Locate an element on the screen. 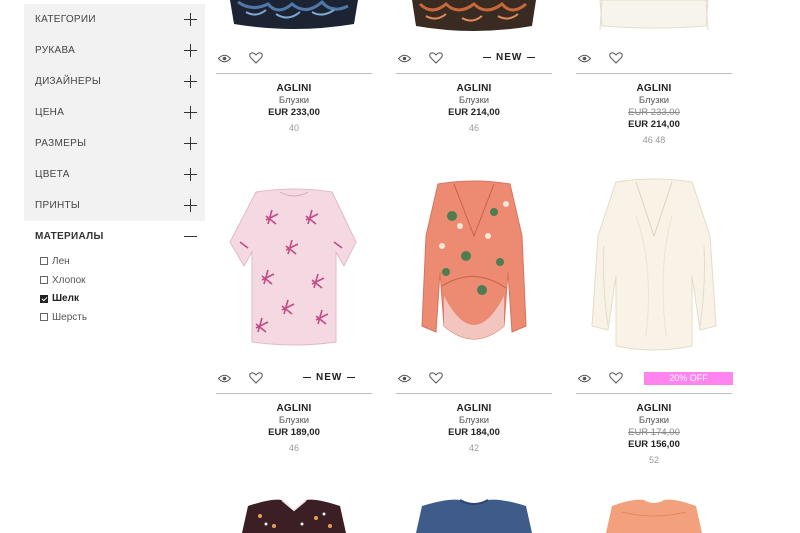  filter-colors-label: ЦВЕТА is located at coordinates (52, 174).